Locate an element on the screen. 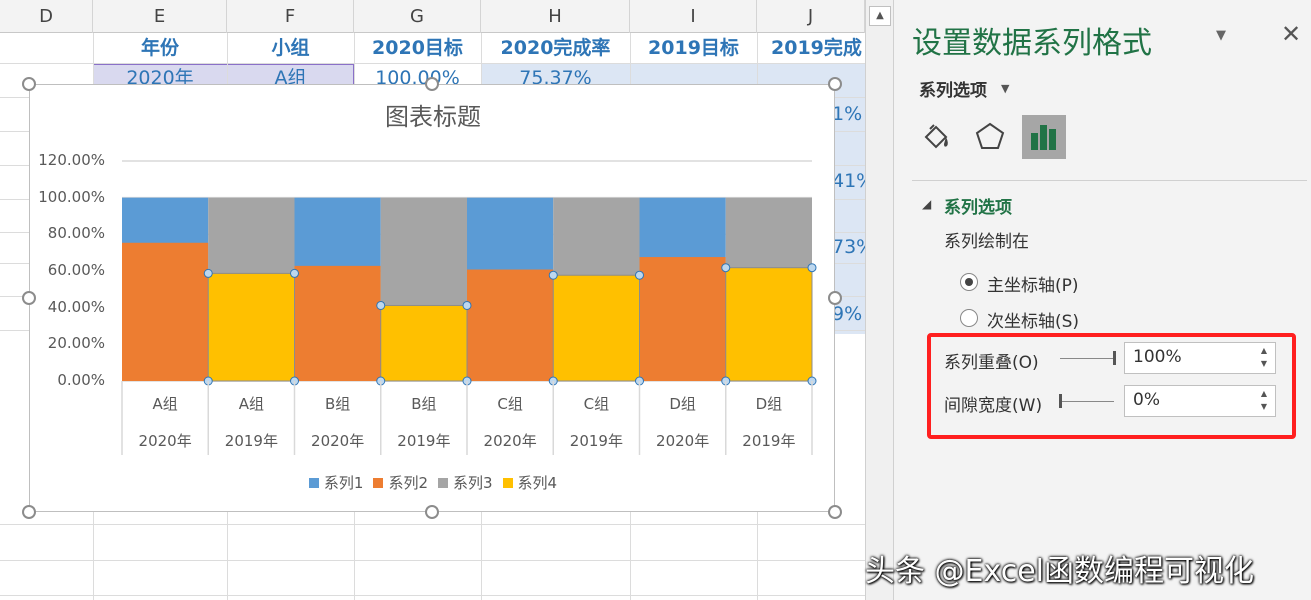 The image size is (1311, 600). bar-系列4-7 is located at coordinates (769, 324).